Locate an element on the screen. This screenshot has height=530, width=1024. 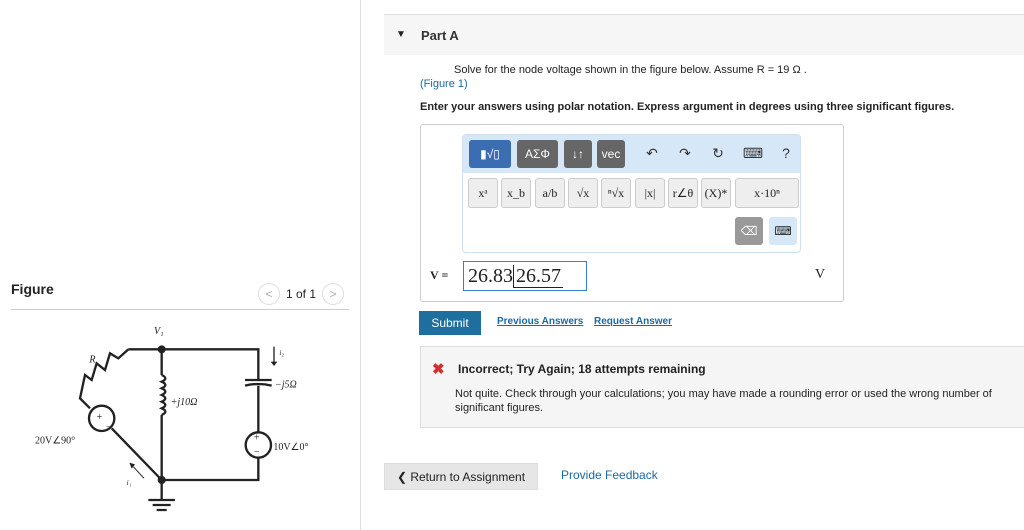
source1-label: 20V∠90° is located at coordinates (55, 440).